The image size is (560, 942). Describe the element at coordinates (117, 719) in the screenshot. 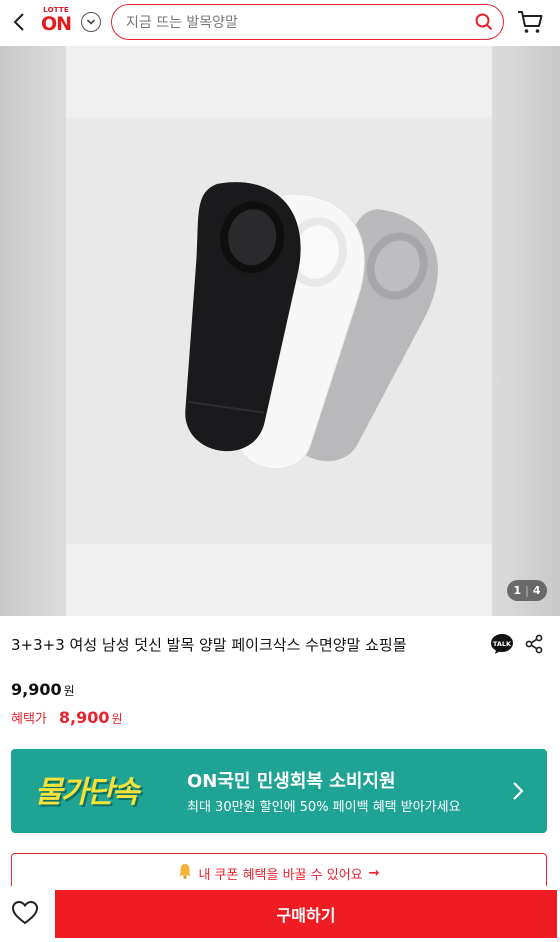

I see `benefit-price-unit: 원` at that location.